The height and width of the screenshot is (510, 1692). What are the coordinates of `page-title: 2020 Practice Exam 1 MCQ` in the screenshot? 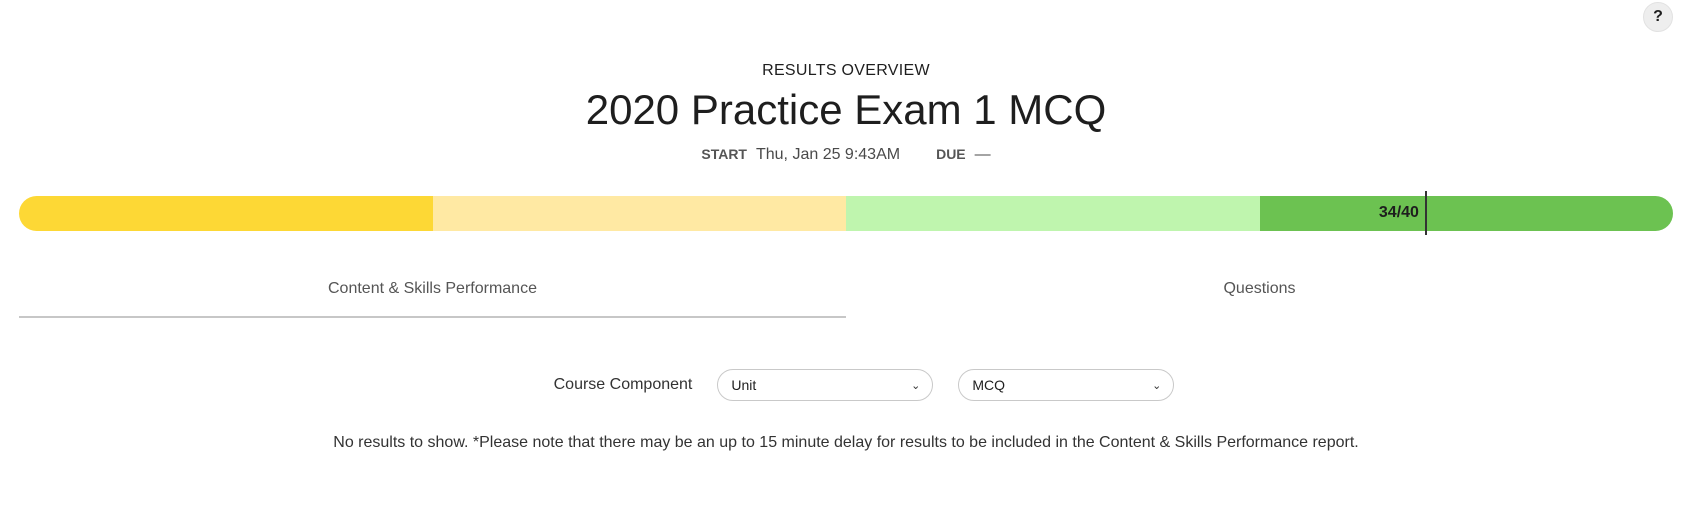 It's located at (846, 109).